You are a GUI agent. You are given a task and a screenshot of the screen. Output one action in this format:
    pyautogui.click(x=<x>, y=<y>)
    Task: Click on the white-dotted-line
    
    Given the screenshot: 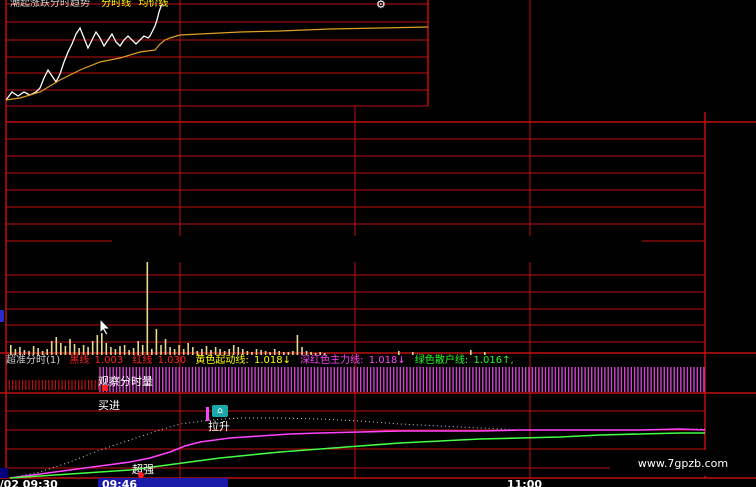 What is the action you would take?
    pyautogui.click(x=357, y=448)
    